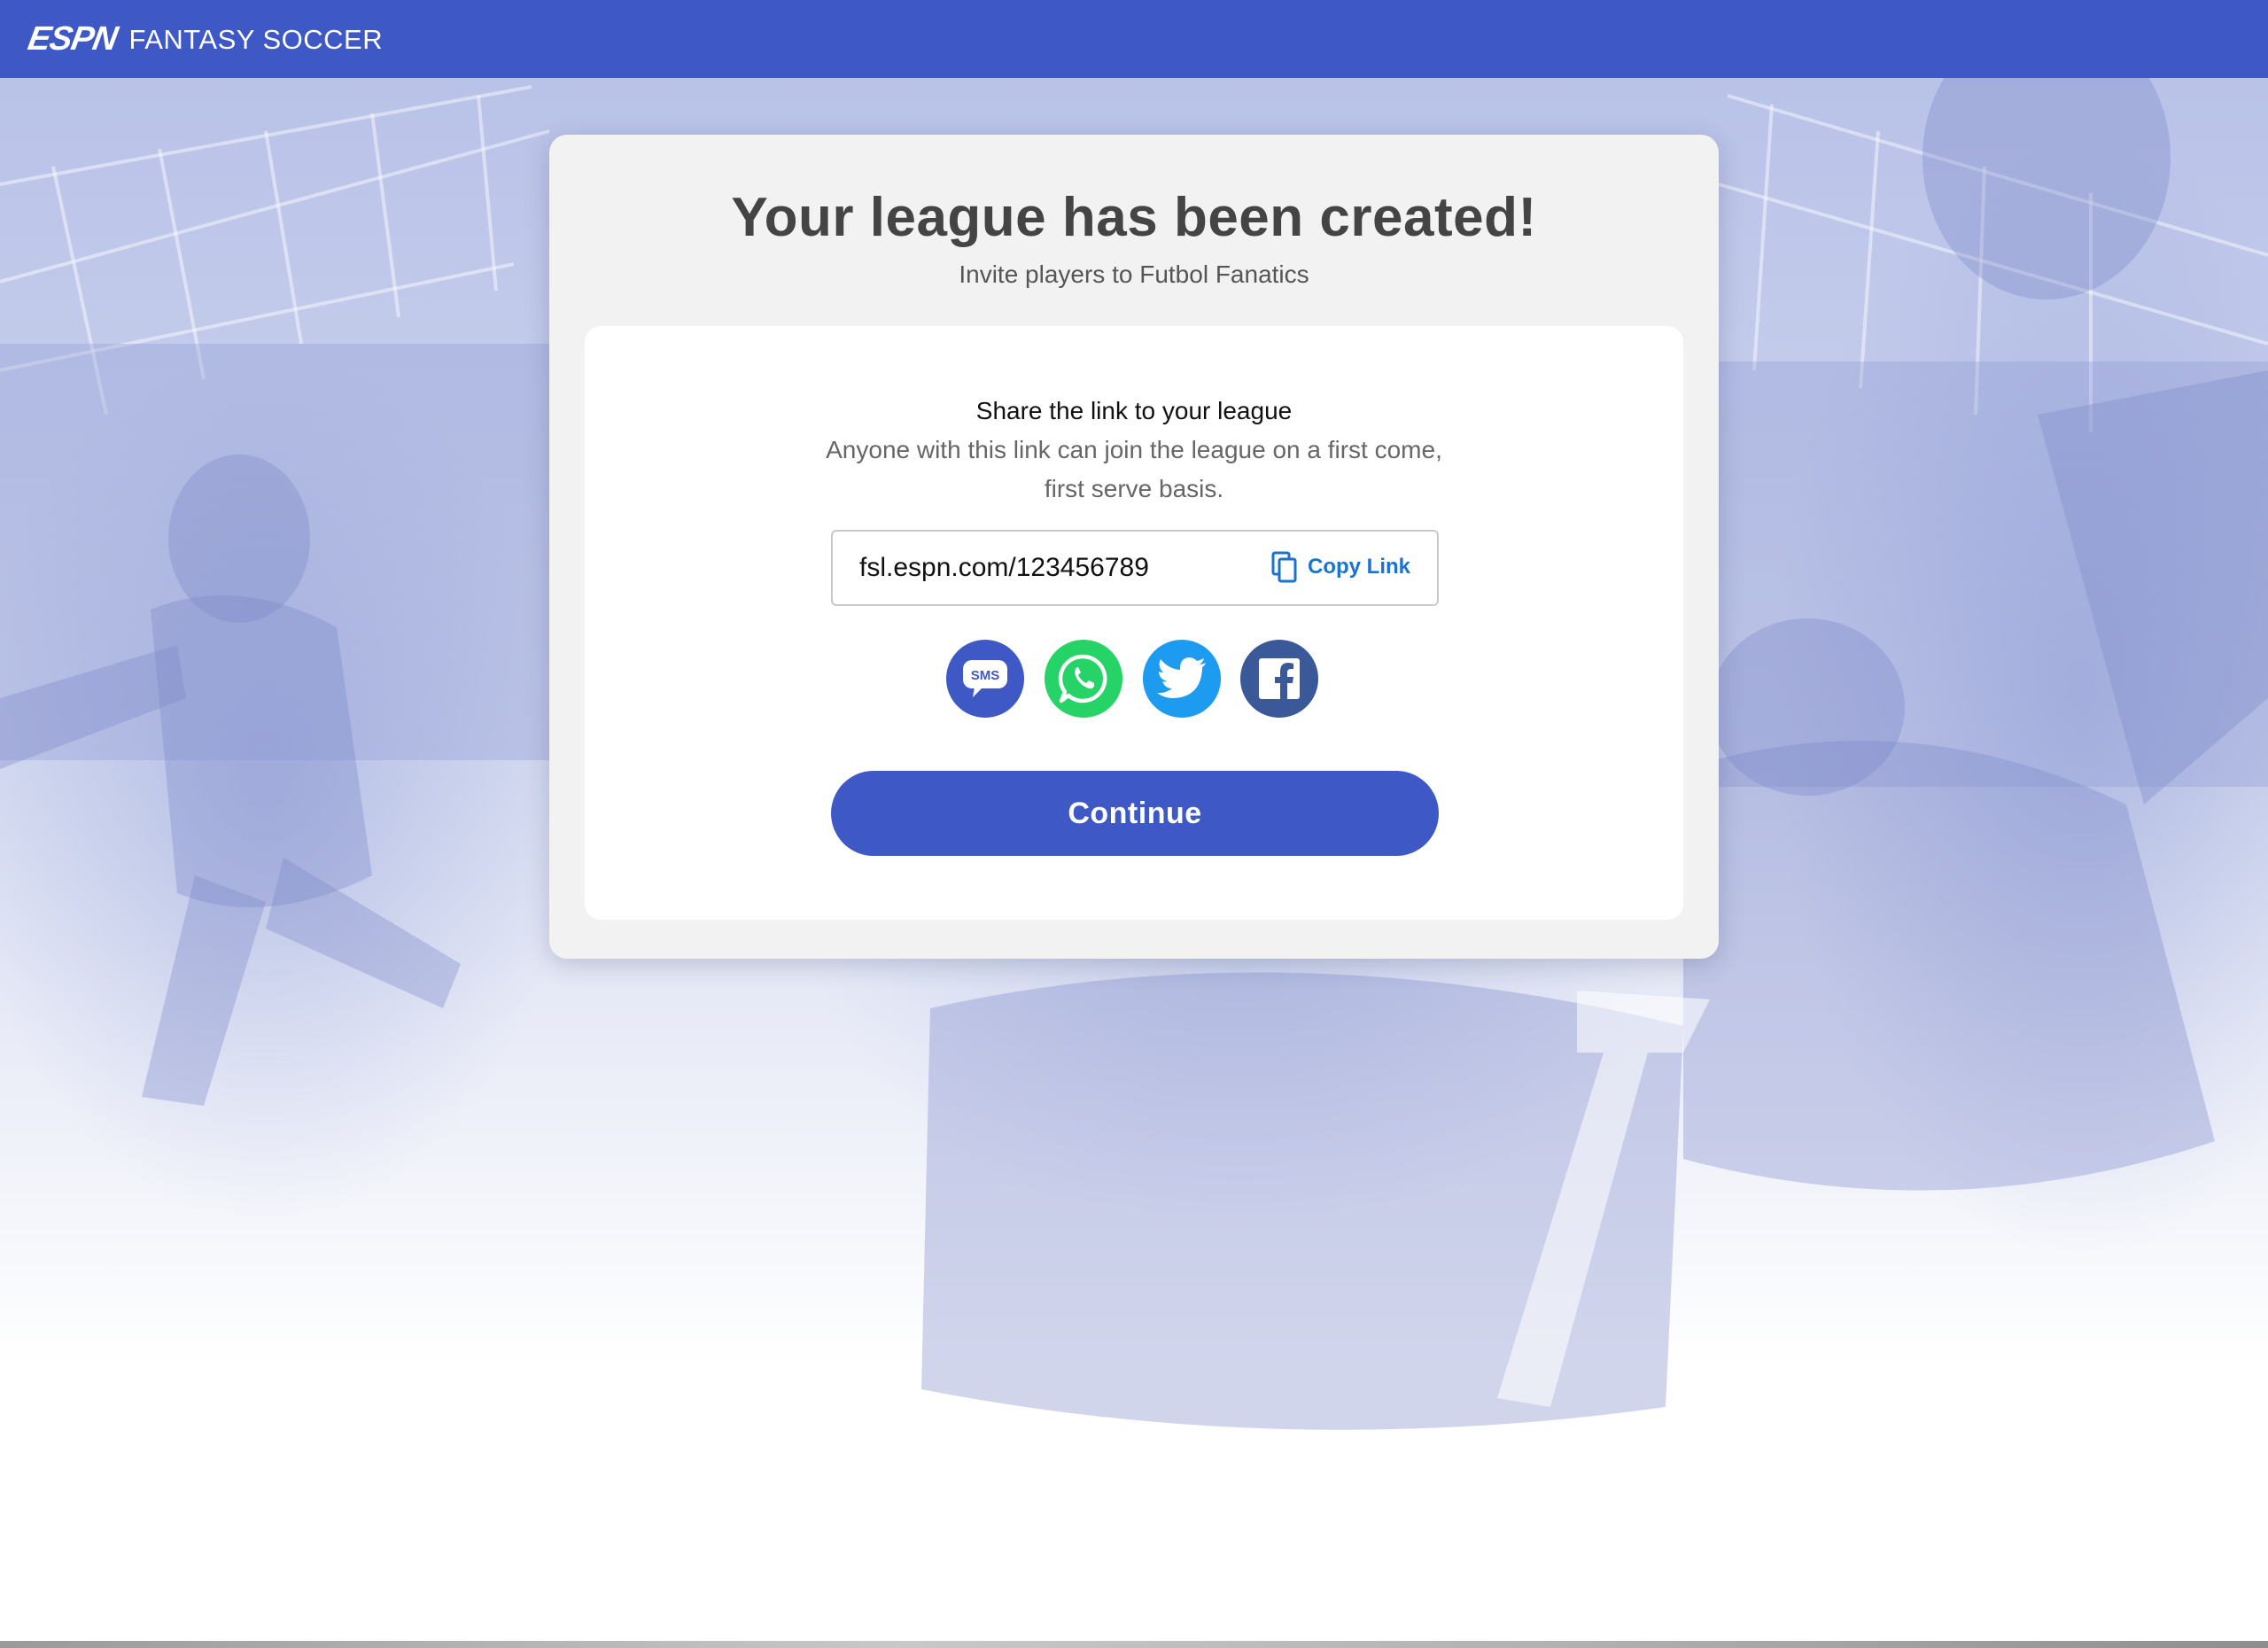 Image resolution: width=2268 pixels, height=1648 pixels. I want to click on espn-logo: ESPN, so click(72, 39).